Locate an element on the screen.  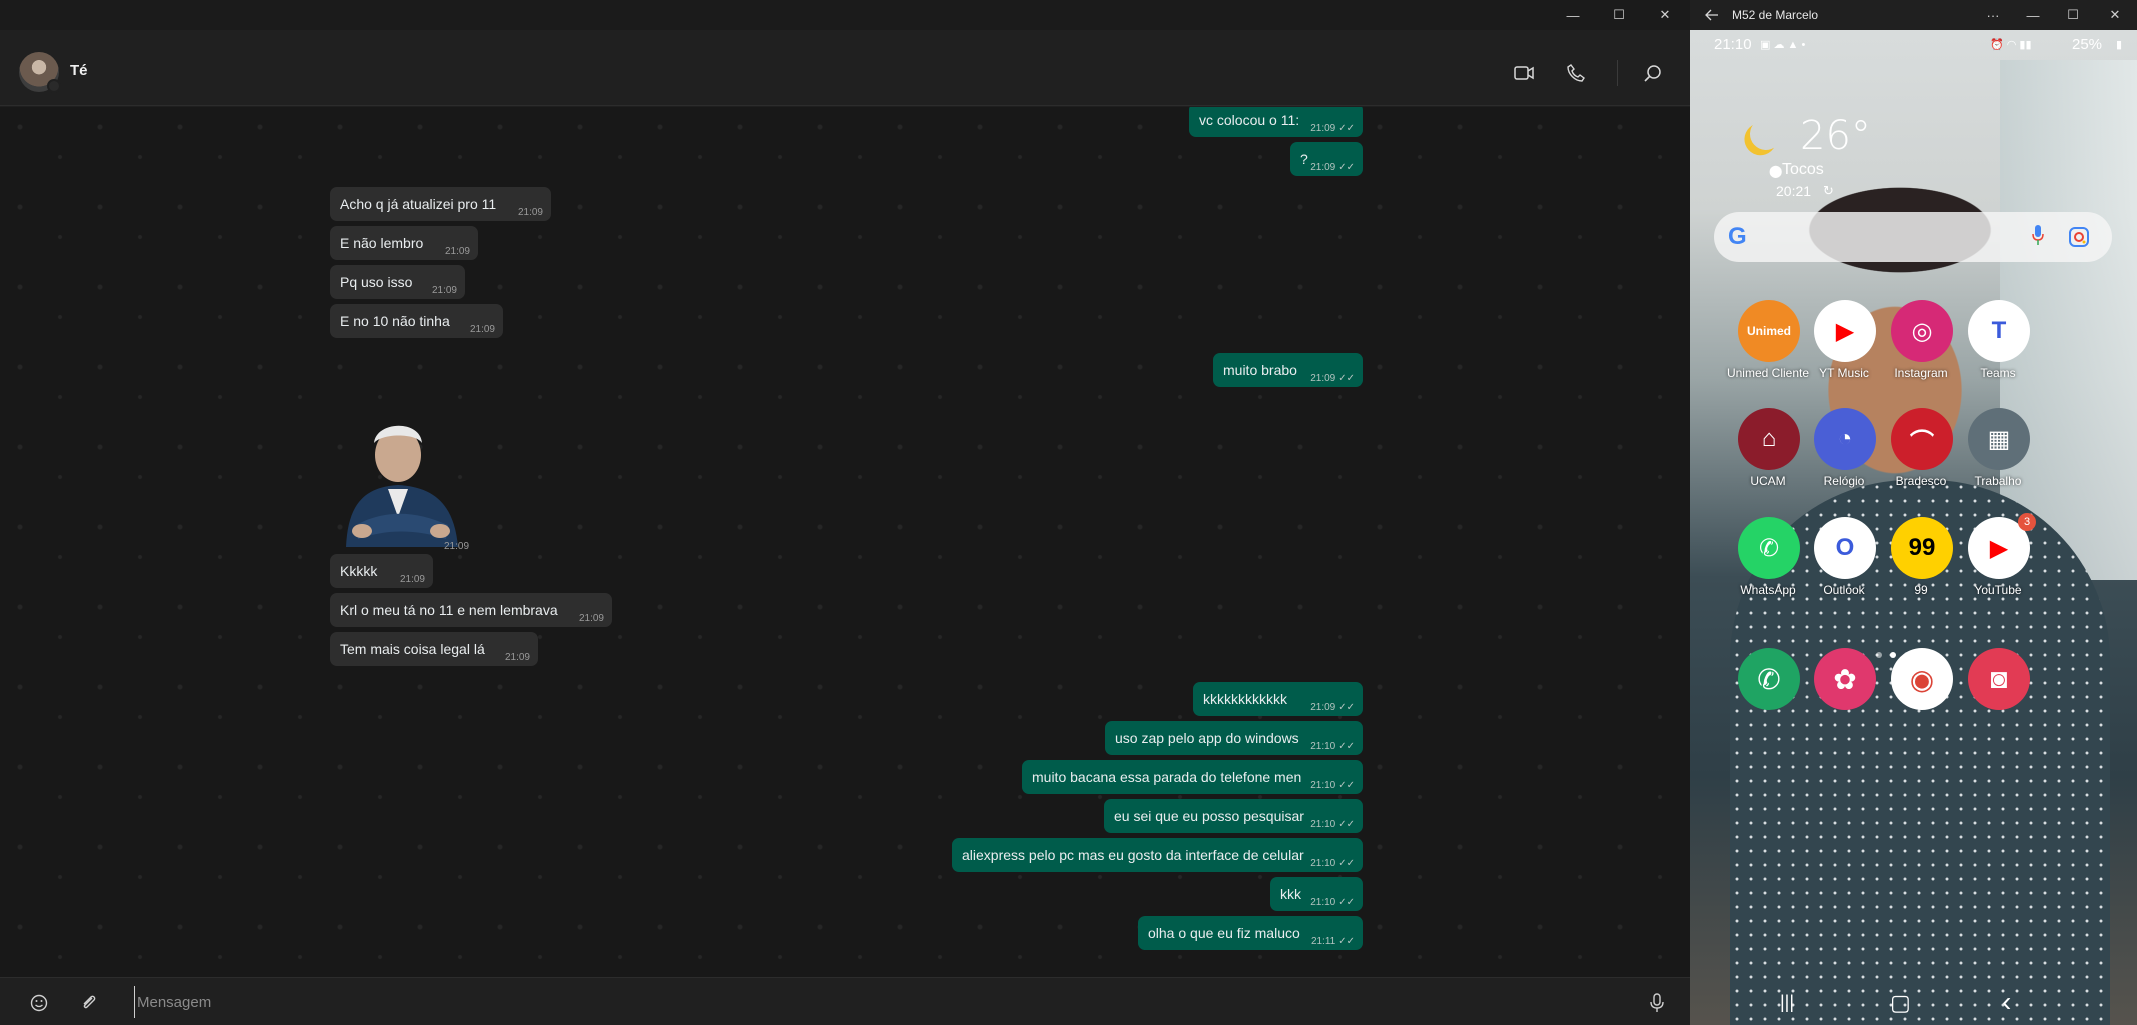
home-button: ▢ is located at coordinates (1900, 1003).